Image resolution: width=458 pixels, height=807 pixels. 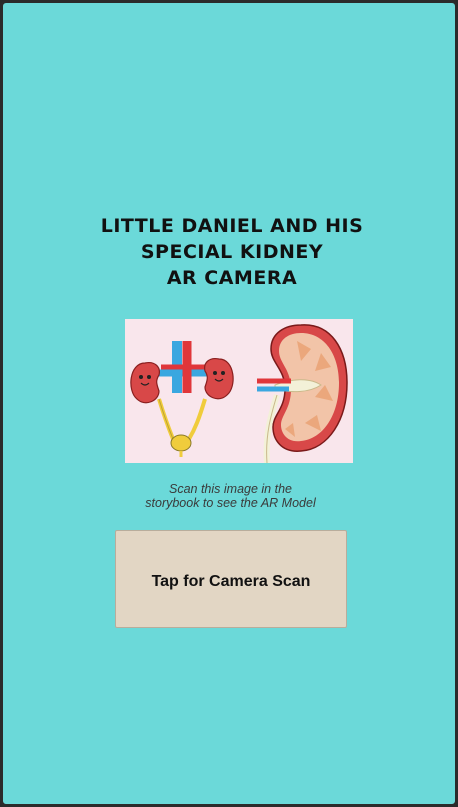 I want to click on camera-scan-button: Tap for Camera Scan, so click(x=231, y=579).